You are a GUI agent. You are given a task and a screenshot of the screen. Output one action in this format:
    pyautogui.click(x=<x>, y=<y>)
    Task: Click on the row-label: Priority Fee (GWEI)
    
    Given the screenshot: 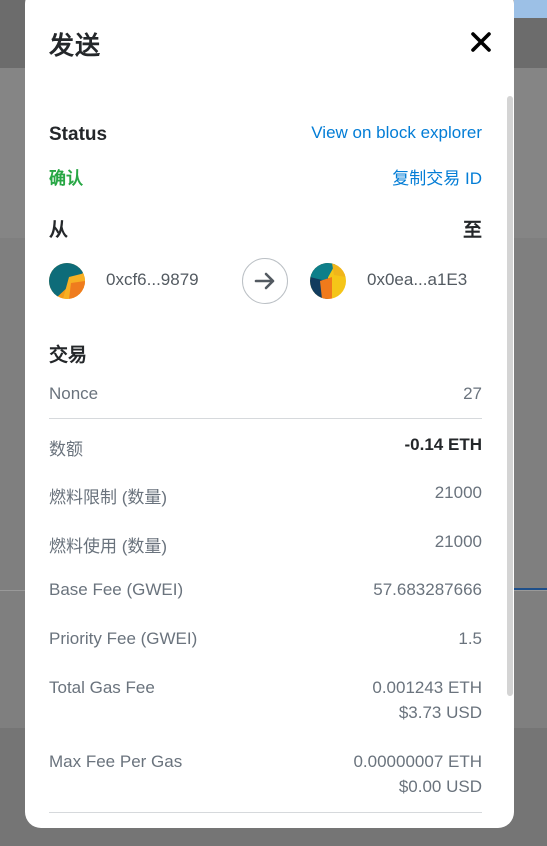 What is the action you would take?
    pyautogui.click(x=123, y=638)
    